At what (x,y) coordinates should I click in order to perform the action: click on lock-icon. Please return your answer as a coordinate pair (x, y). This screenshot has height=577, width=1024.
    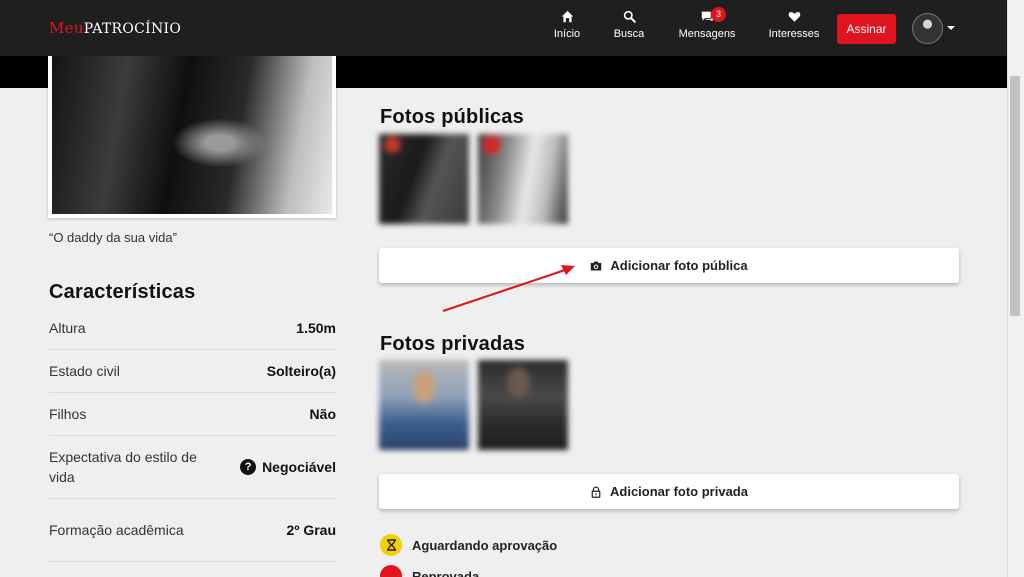
    Looking at the image, I should click on (596, 492).